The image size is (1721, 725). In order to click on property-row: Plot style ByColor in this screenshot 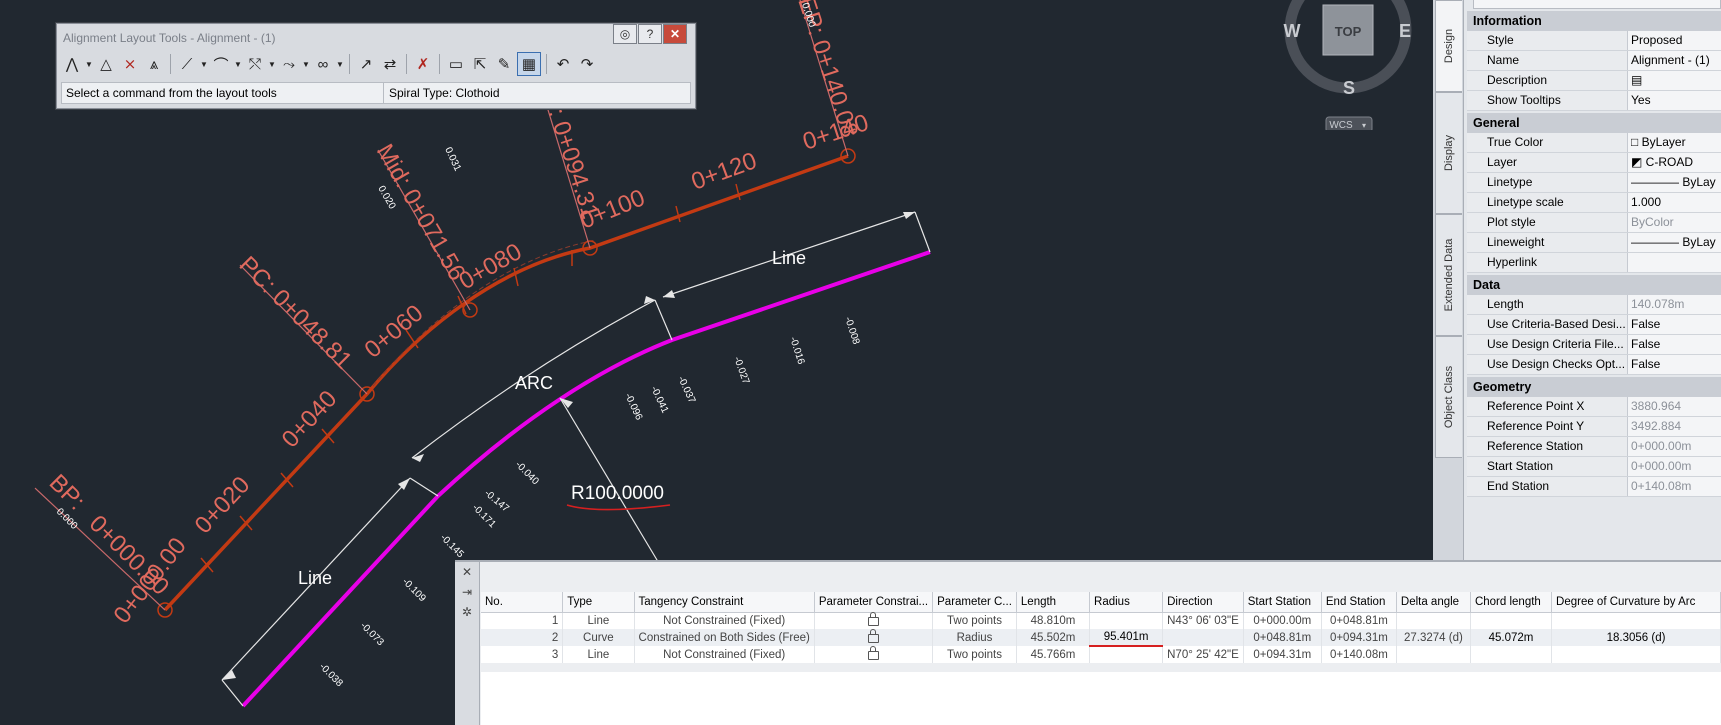, I will do `click(1594, 223)`.